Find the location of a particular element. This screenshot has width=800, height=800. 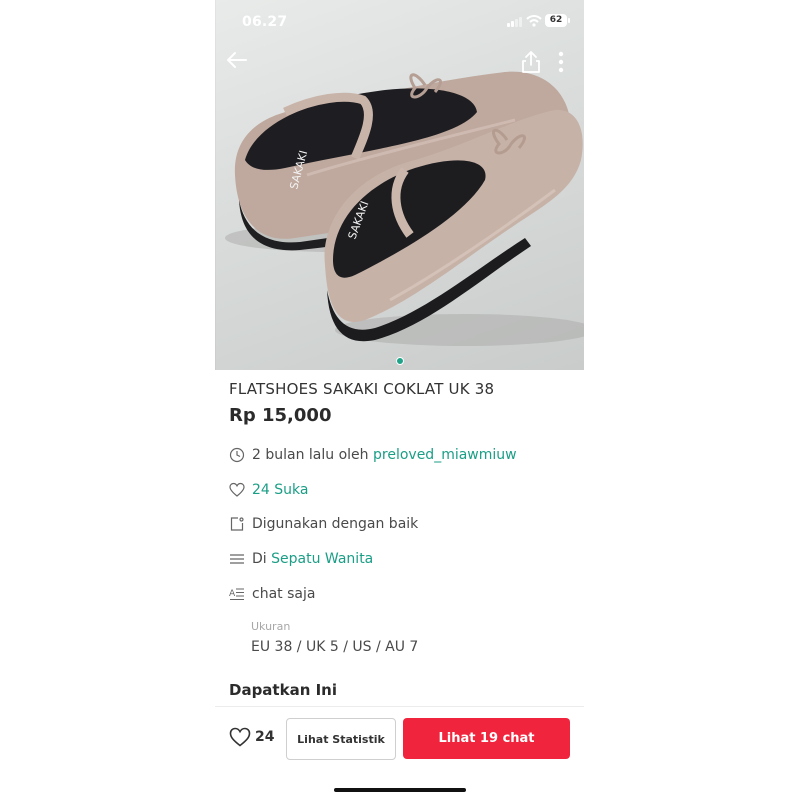

section-title: Dapatkan Ini is located at coordinates (283, 690).